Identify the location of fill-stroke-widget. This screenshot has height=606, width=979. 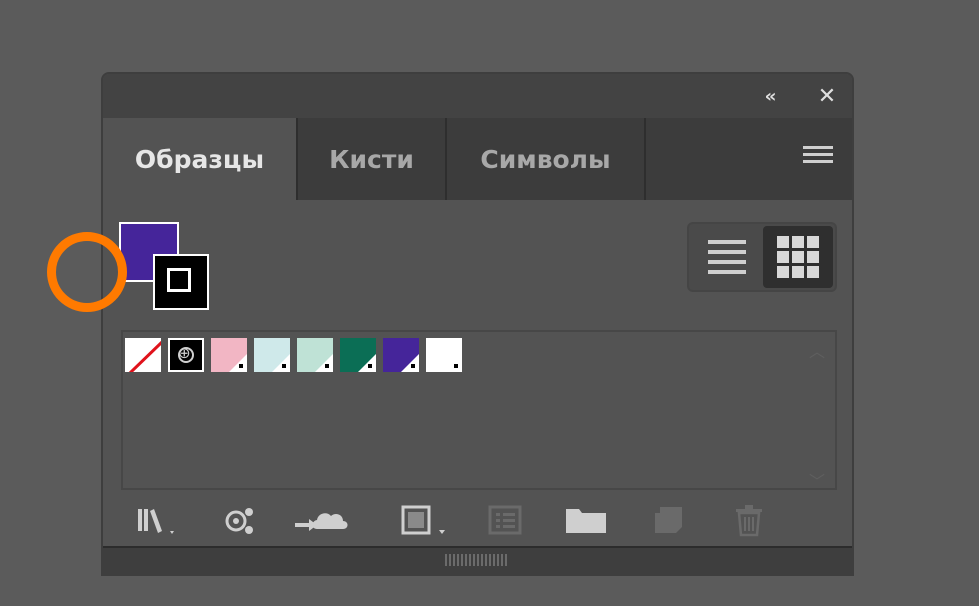
(167, 268).